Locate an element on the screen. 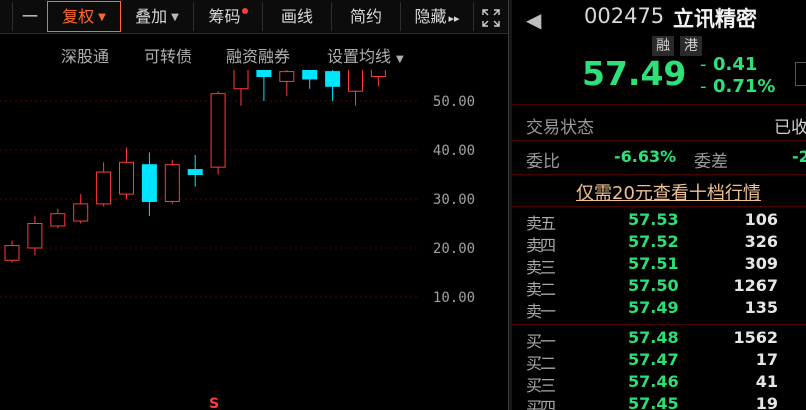 The width and height of the screenshot is (806, 410). order-diff-label: 委差 is located at coordinates (711, 162).